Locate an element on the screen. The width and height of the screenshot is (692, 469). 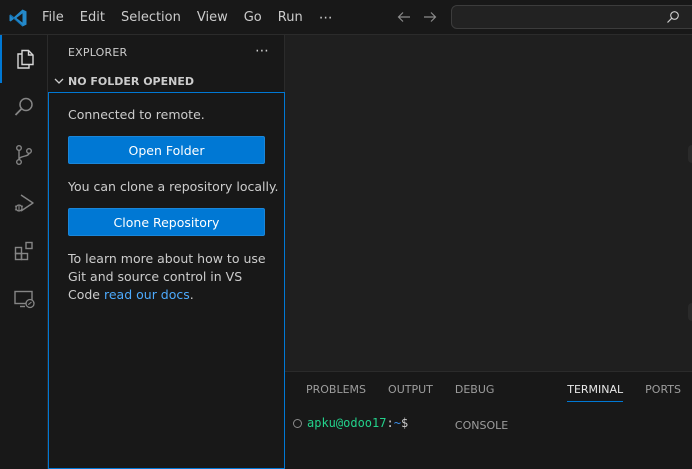
vscode-logo-icon is located at coordinates (18, 18).